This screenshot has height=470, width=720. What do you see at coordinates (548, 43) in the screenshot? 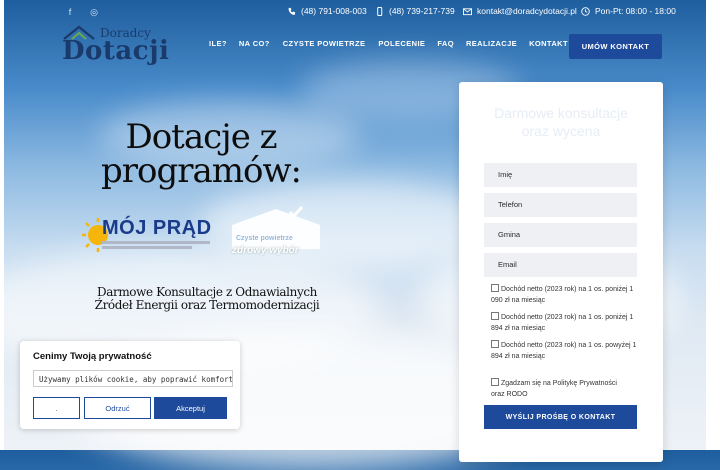
I see `nav-item-kontakt: KONTAKT` at bounding box center [548, 43].